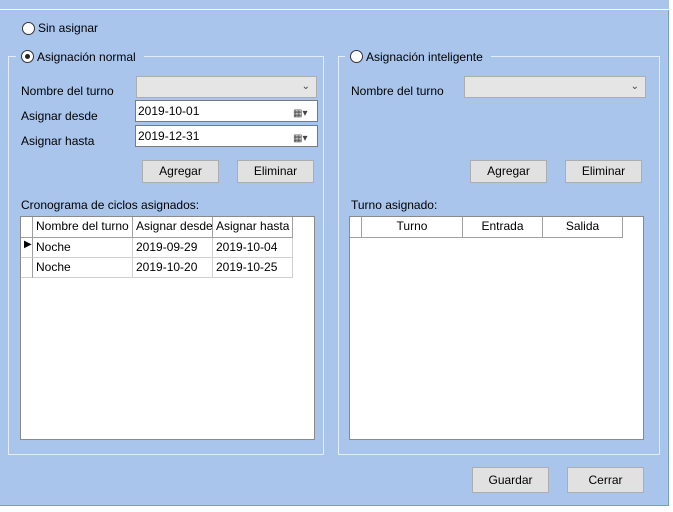 The image size is (673, 512). I want to click on nombre-turno-combo: ⌄, so click(226, 87).